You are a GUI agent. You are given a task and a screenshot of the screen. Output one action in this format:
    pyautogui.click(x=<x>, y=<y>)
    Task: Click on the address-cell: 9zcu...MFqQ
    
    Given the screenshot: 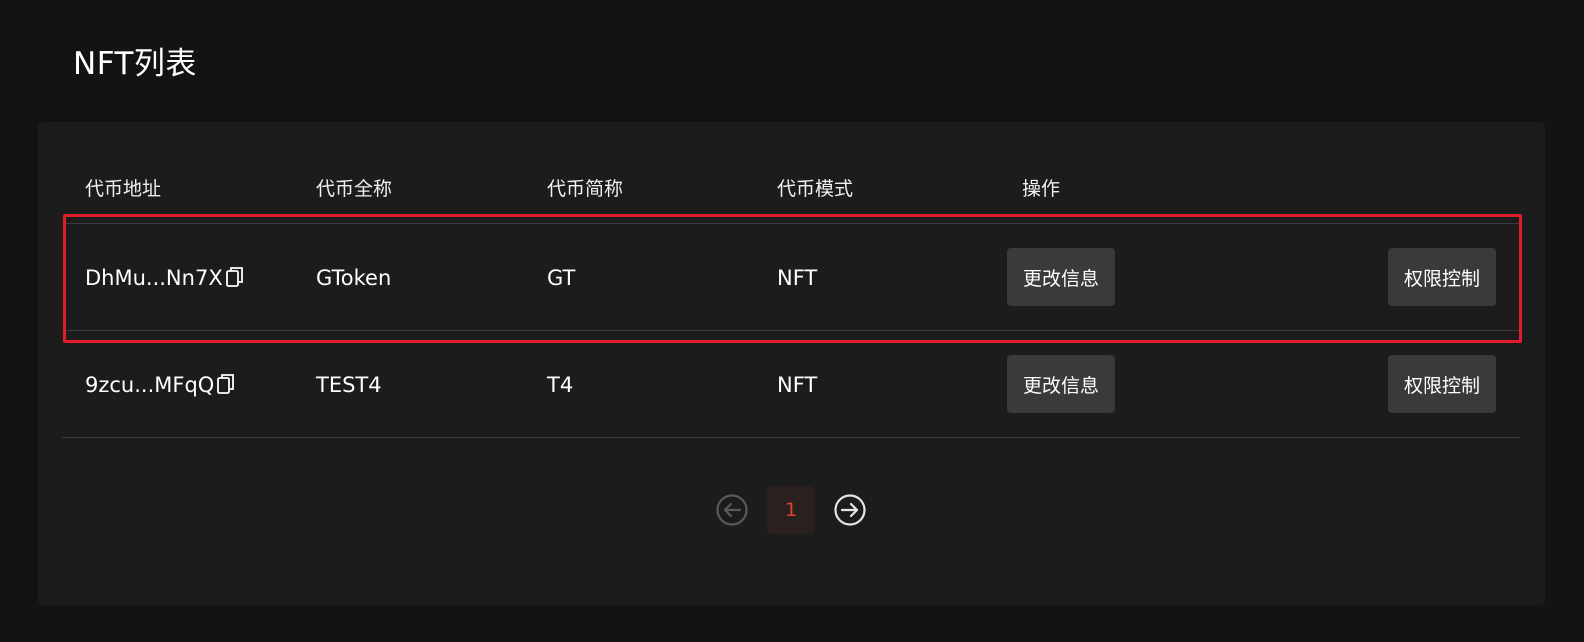 What is the action you would take?
    pyautogui.click(x=160, y=384)
    